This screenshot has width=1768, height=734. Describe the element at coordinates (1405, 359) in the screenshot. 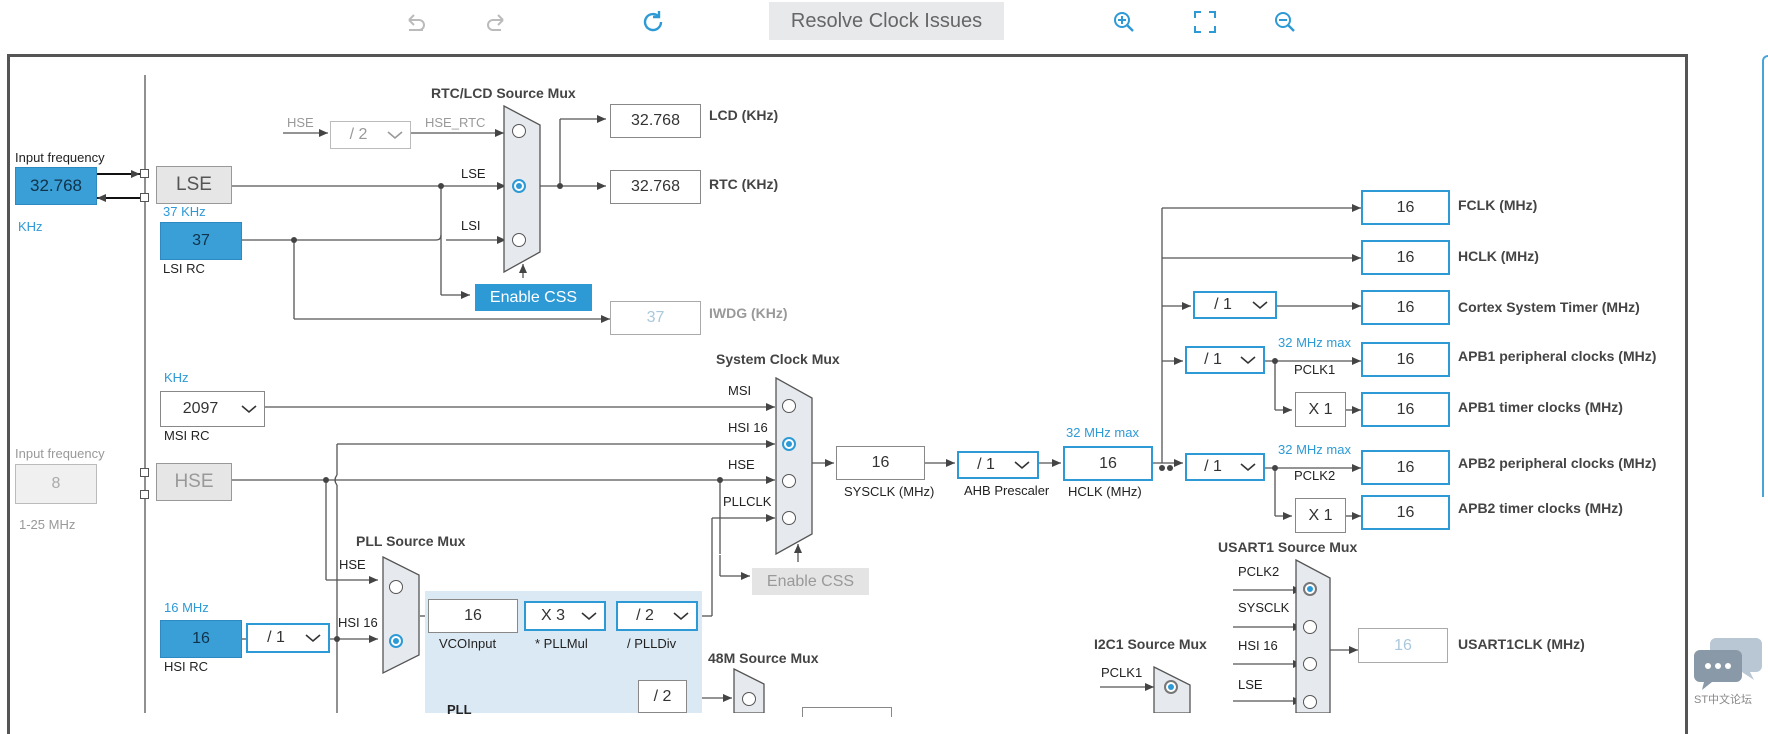

I see `apb1-peripheral-value-field: 16` at that location.